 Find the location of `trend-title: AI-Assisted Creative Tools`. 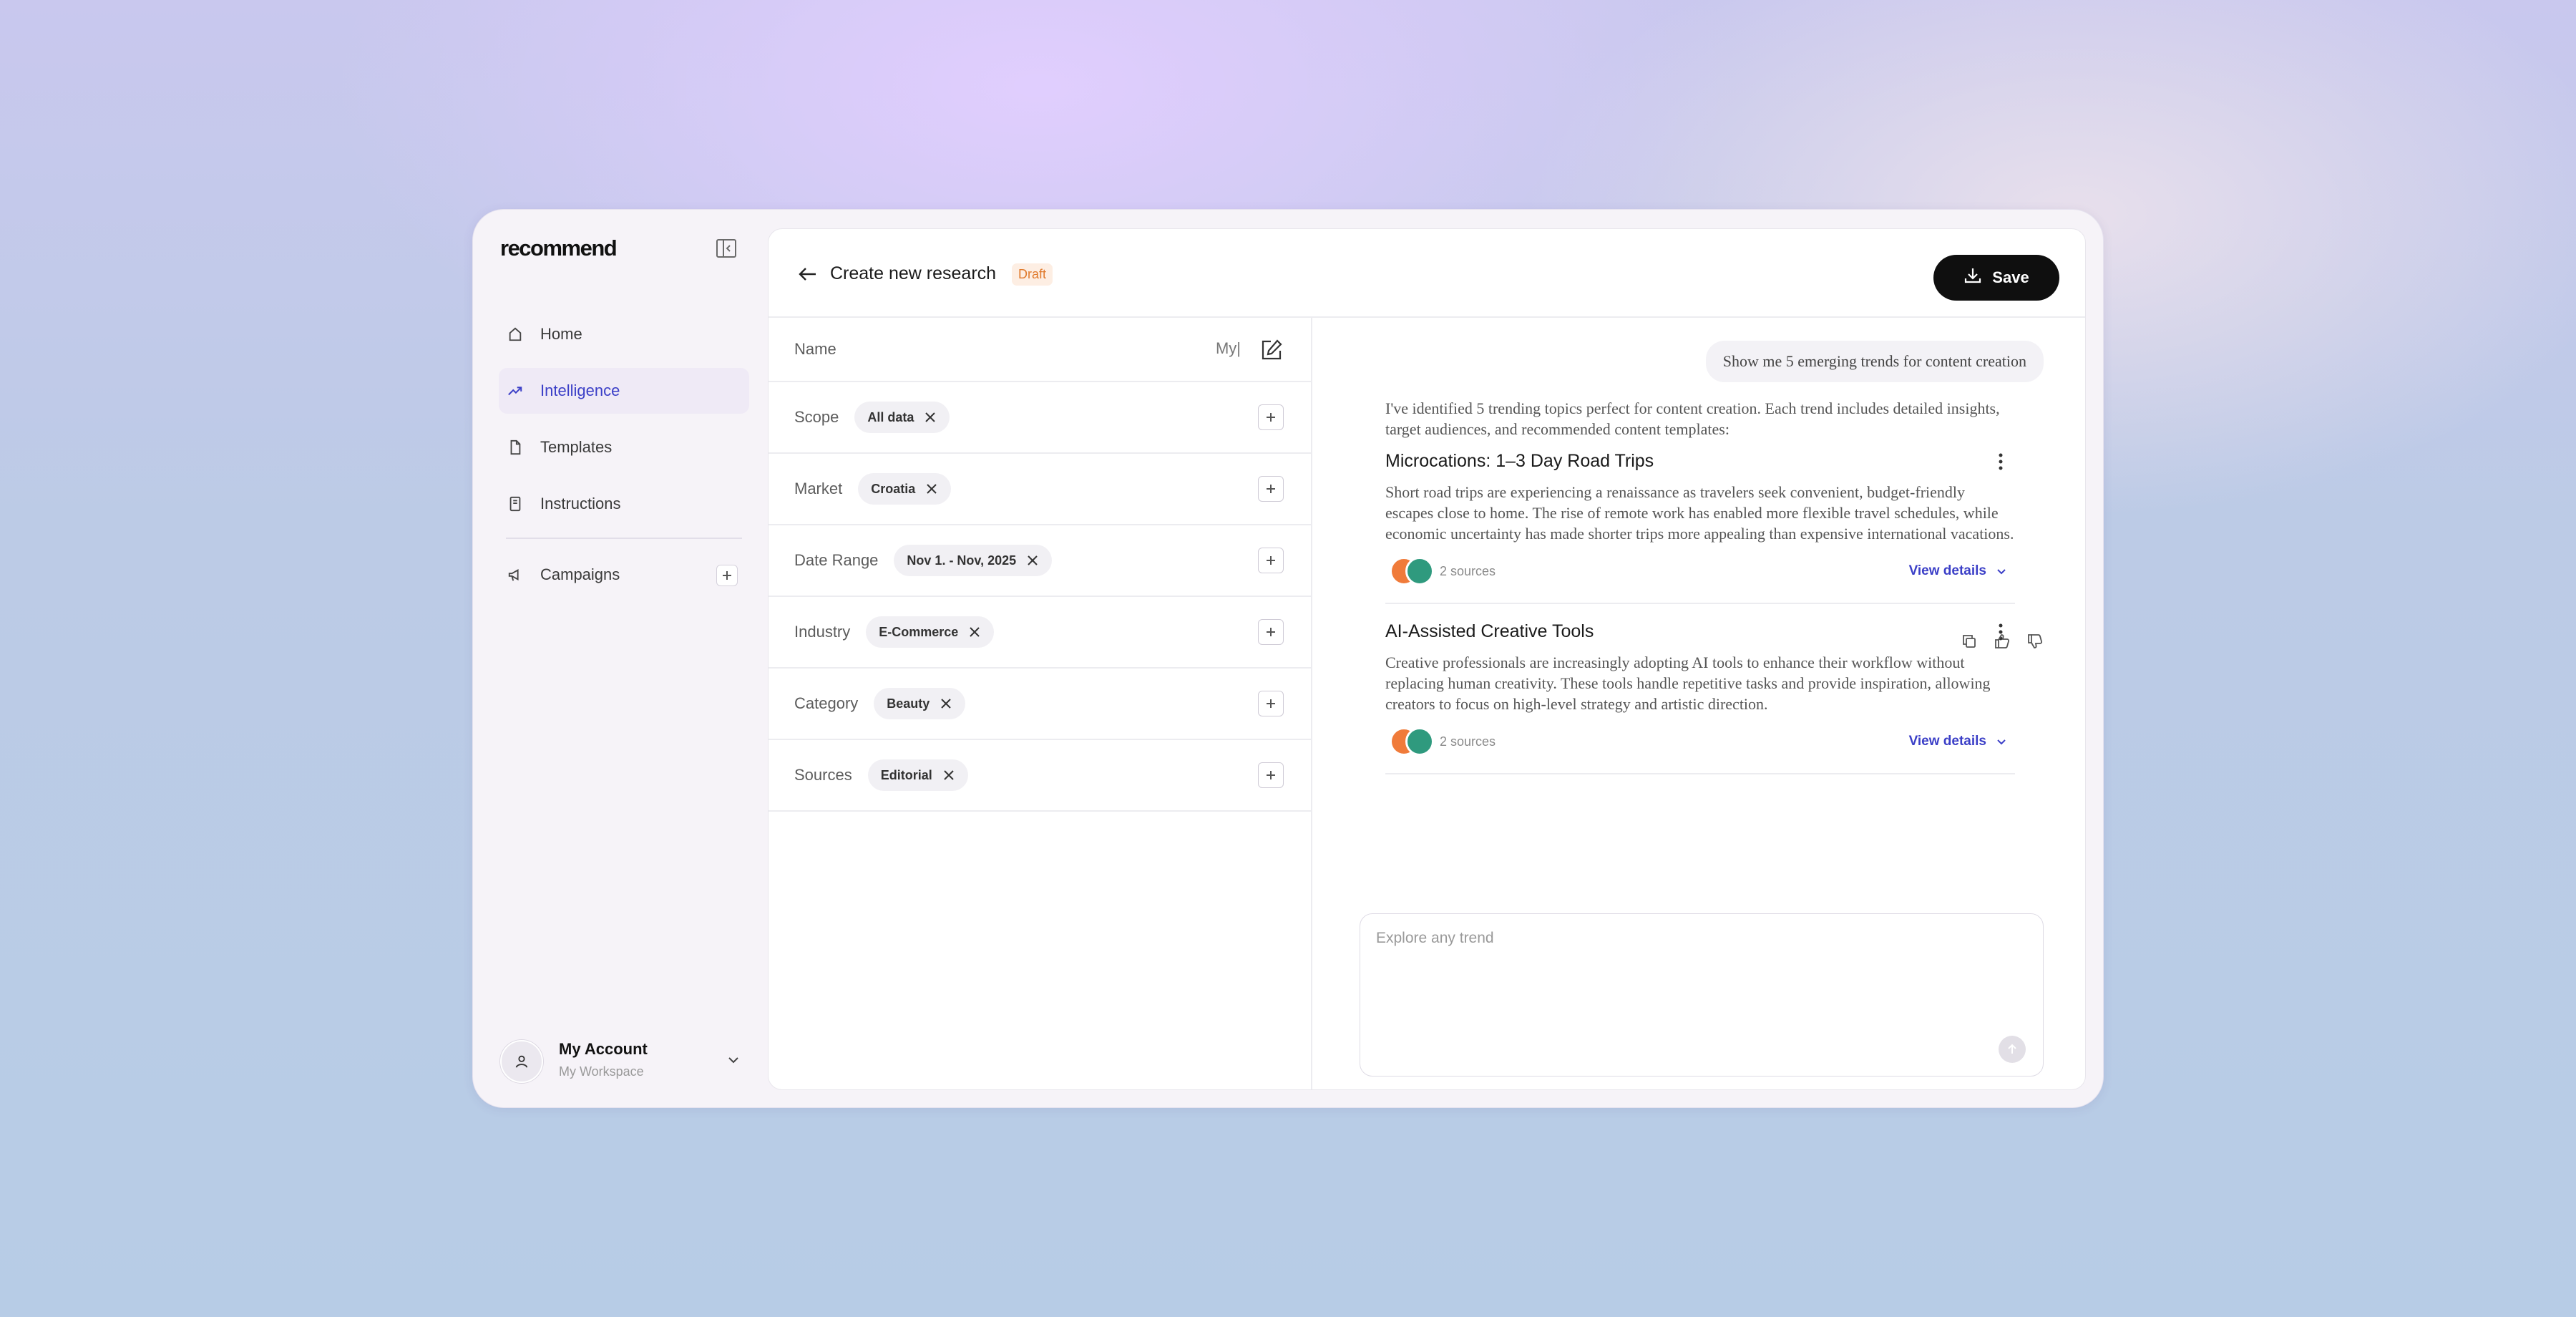

trend-title: AI-Assisted Creative Tools is located at coordinates (1489, 631).